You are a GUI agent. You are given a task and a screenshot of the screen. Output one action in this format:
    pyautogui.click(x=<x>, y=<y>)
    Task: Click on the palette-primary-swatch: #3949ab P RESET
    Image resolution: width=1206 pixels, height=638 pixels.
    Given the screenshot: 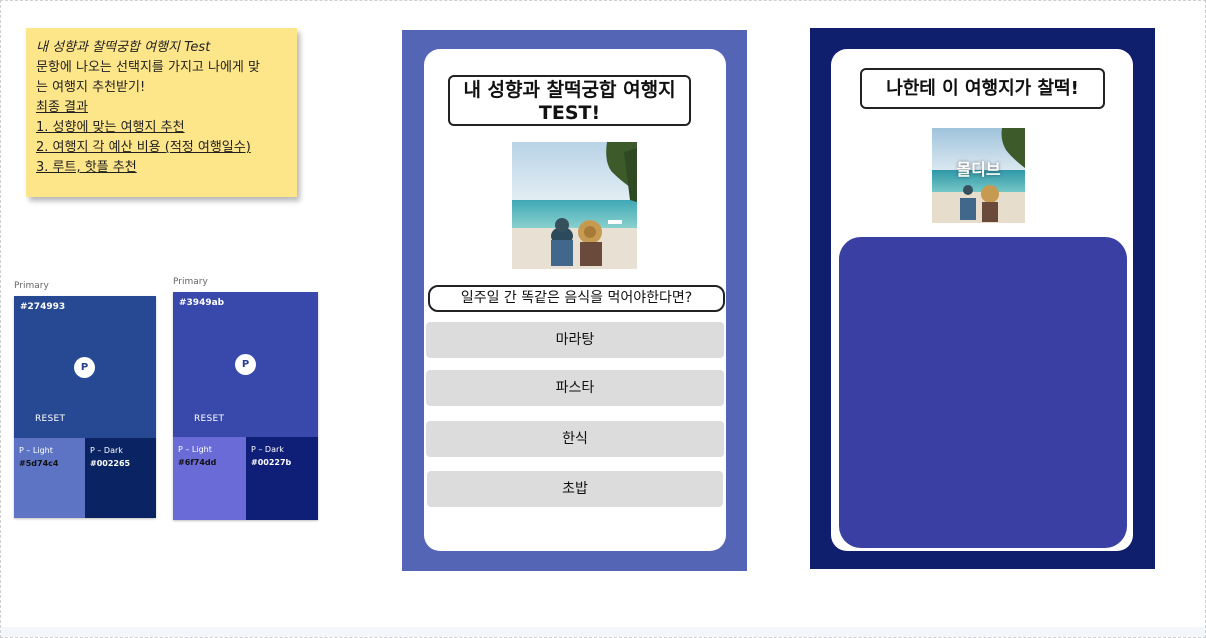 What is the action you would take?
    pyautogui.click(x=245, y=364)
    